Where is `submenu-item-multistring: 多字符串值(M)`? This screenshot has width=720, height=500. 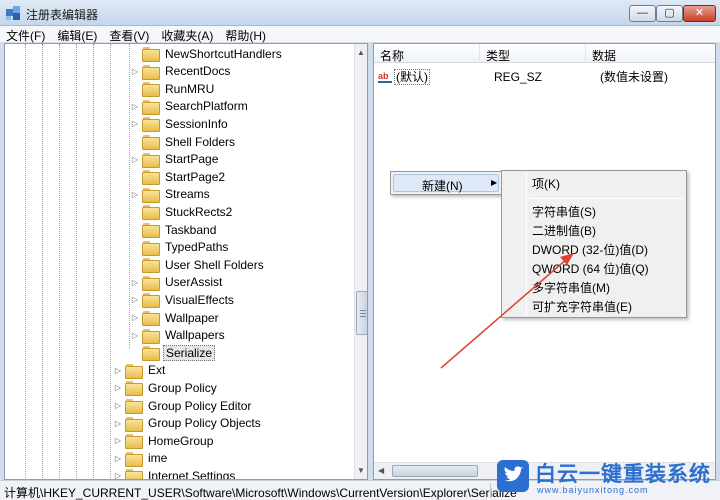
submenu-item-multistring: 多字符串值(M) is located at coordinates (571, 287).